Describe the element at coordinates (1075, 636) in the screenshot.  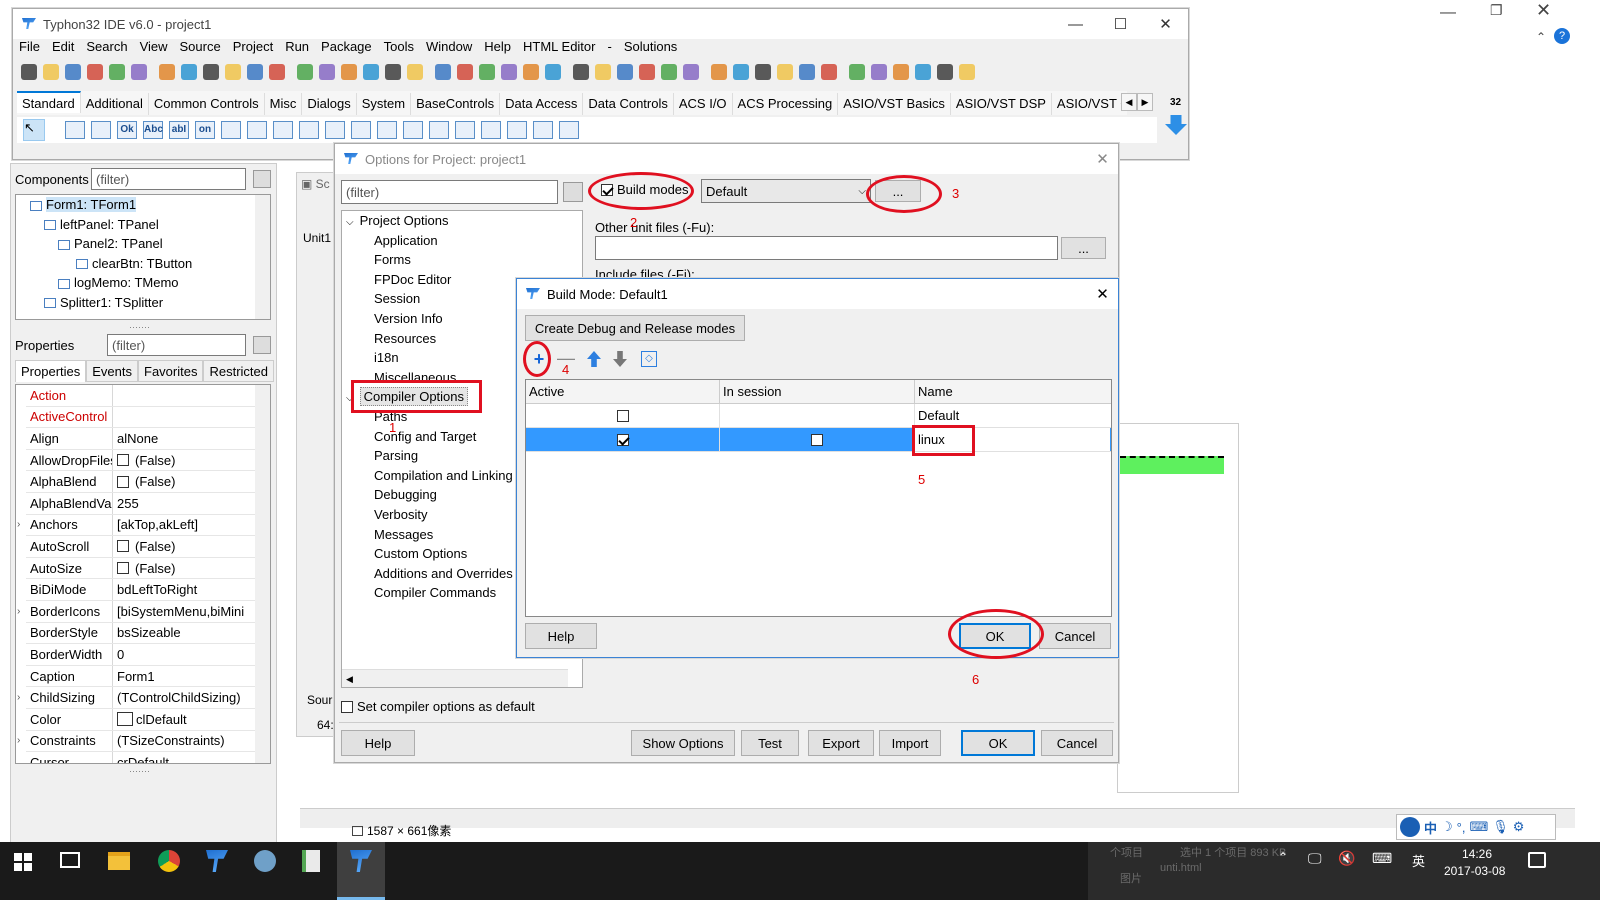
I see `build-cancel-button: Cancel` at that location.